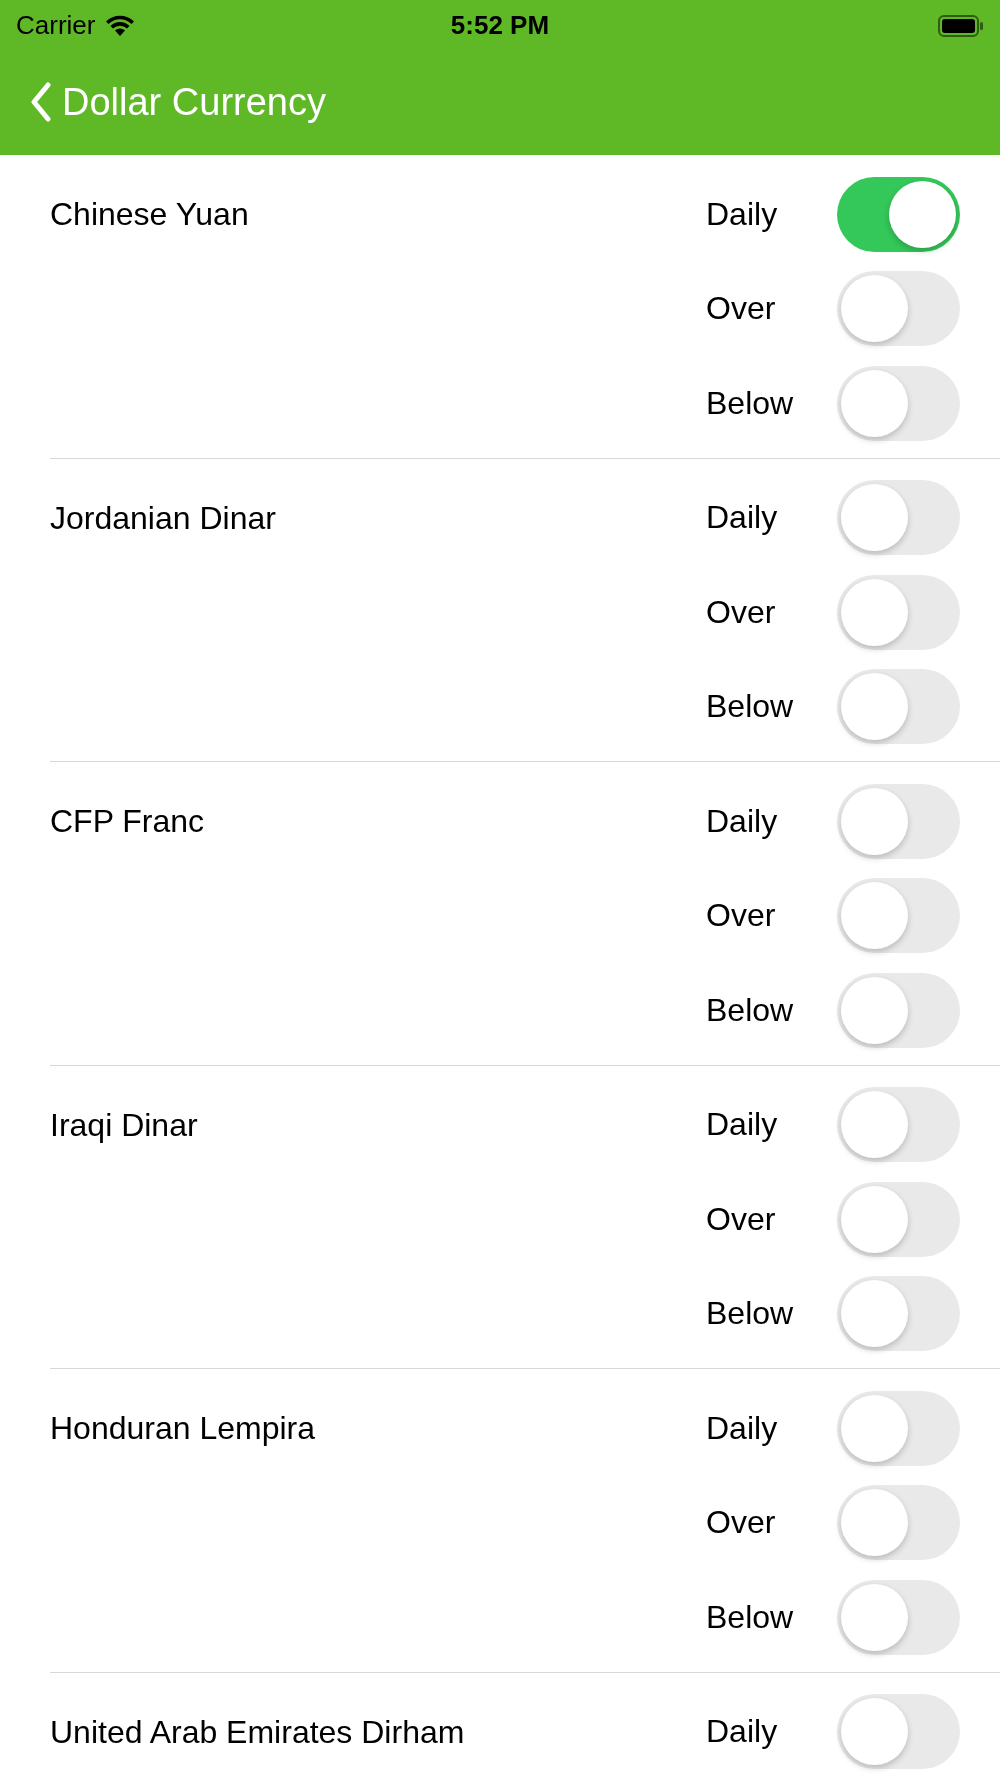 Image resolution: width=1000 pixels, height=1778 pixels. What do you see at coordinates (178, 102) in the screenshot?
I see `back-button: Dollar Currency` at bounding box center [178, 102].